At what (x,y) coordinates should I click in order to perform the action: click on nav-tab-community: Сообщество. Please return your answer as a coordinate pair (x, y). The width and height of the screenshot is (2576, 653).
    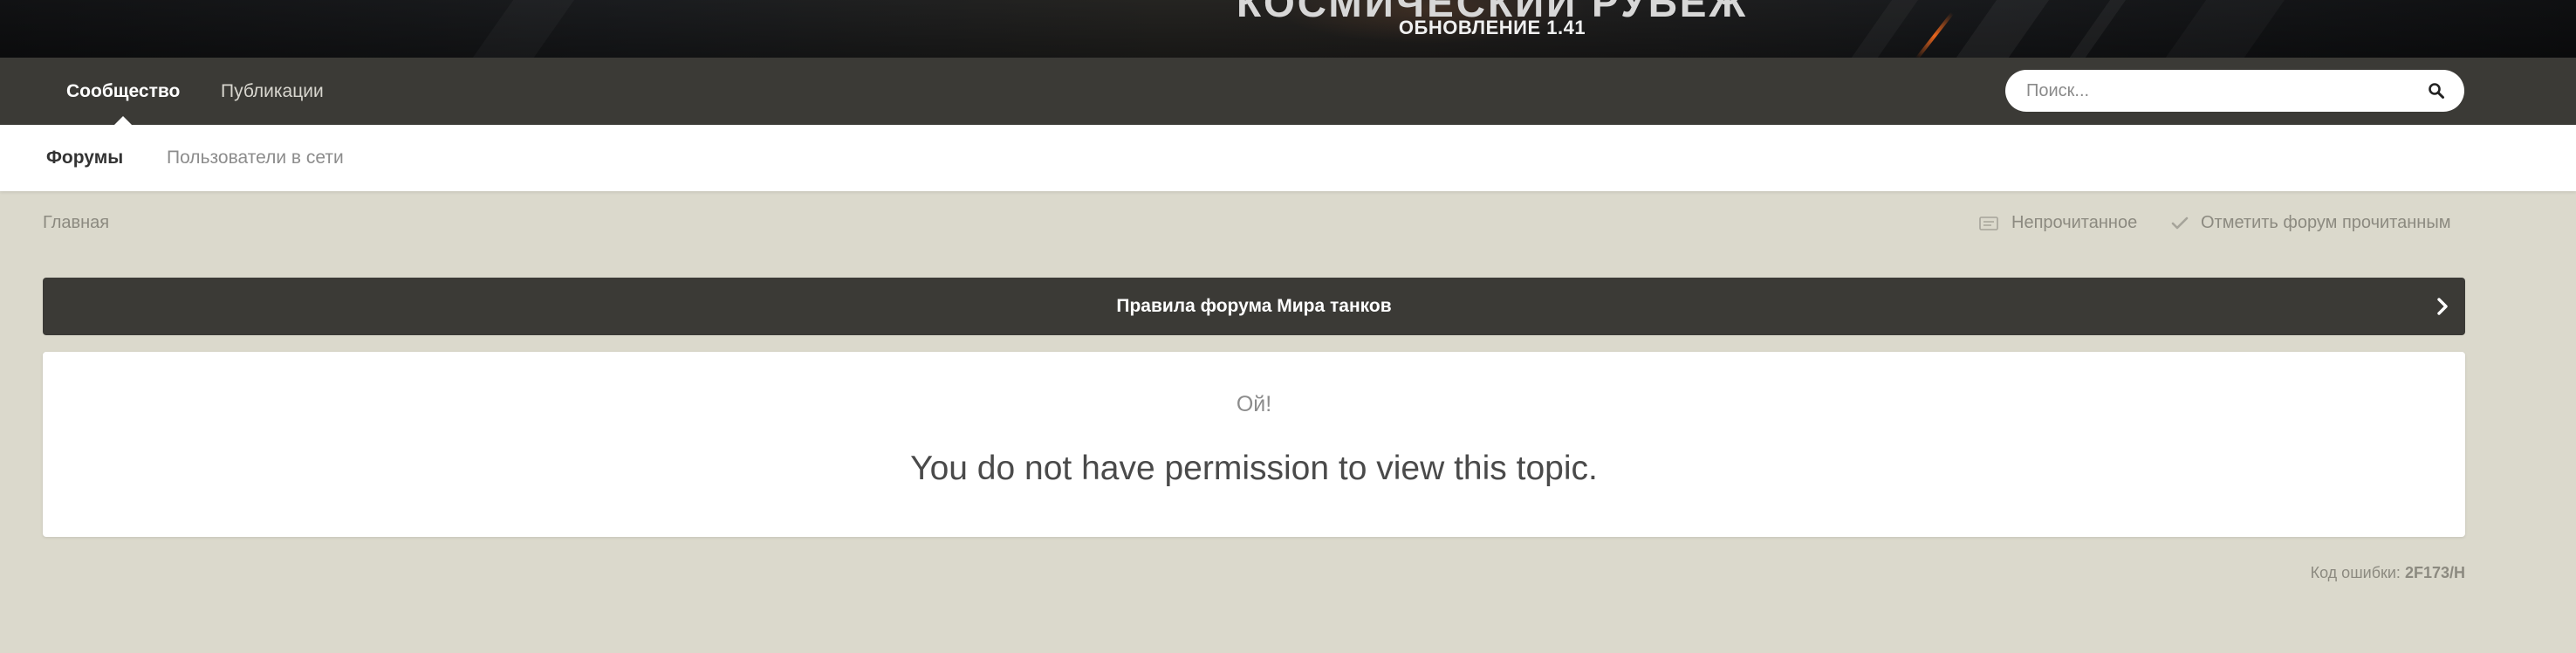
    Looking at the image, I should click on (123, 91).